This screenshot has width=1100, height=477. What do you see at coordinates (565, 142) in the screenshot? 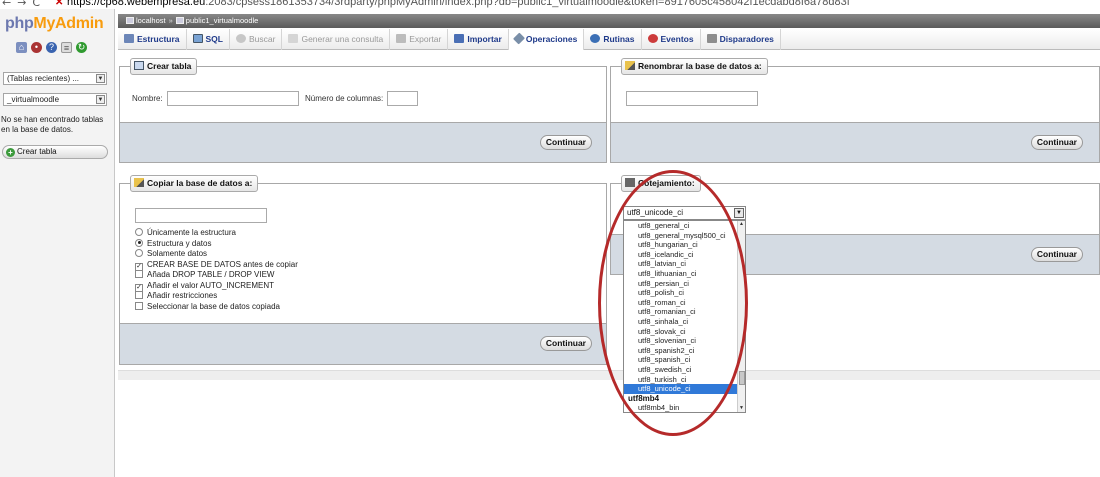
I see `create-table-continue-button: Continuar` at bounding box center [565, 142].